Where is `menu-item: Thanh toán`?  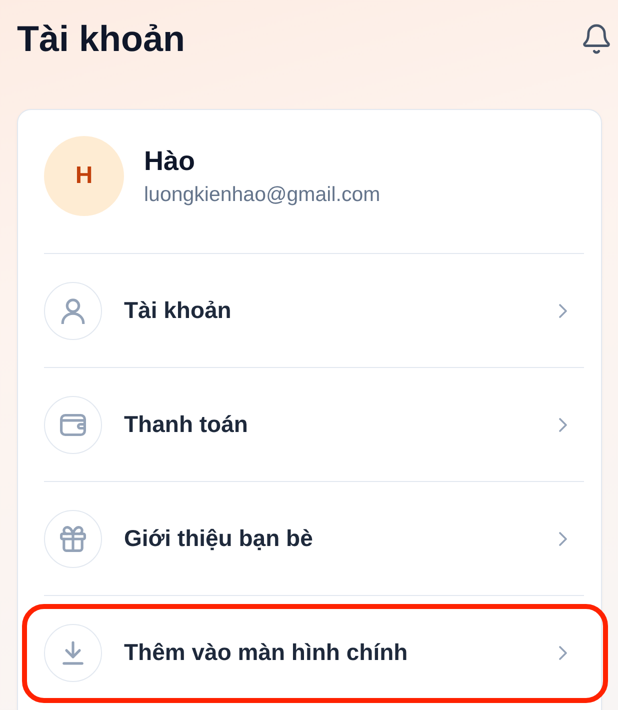 menu-item: Thanh toán is located at coordinates (314, 424).